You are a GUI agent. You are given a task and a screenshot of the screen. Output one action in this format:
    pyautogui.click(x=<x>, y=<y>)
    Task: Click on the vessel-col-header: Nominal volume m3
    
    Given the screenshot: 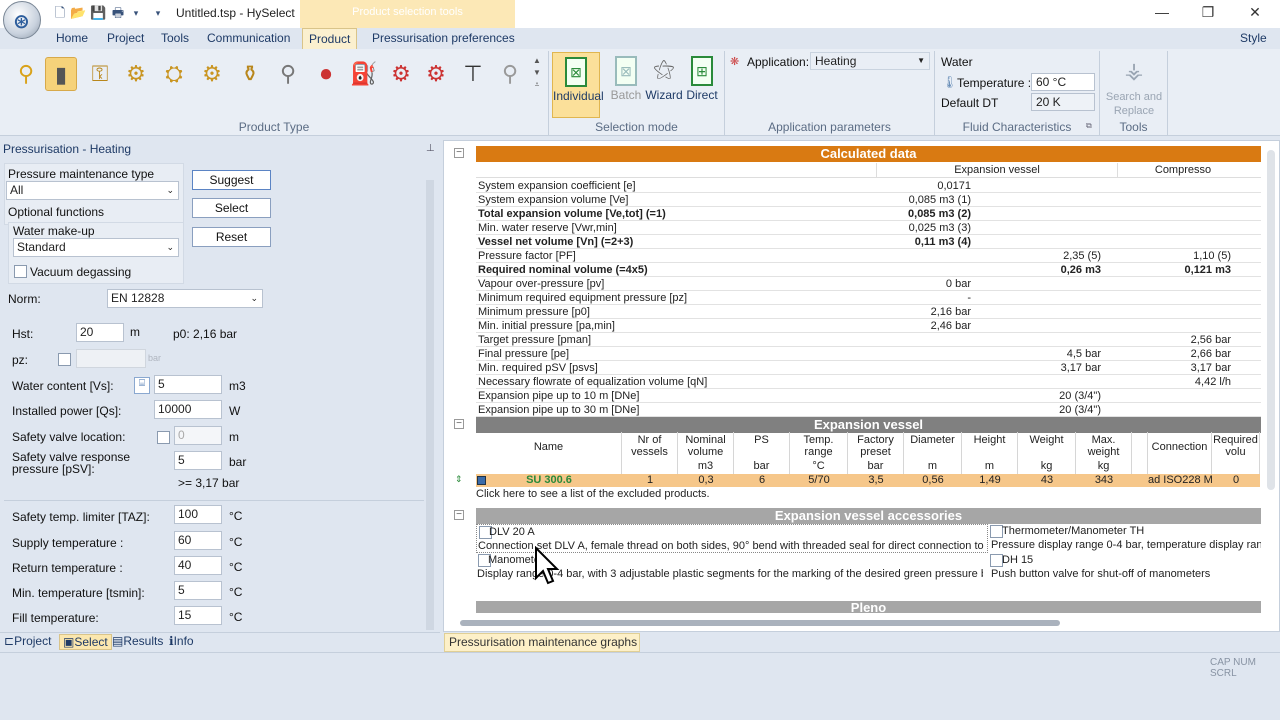 What is the action you would take?
    pyautogui.click(x=706, y=453)
    